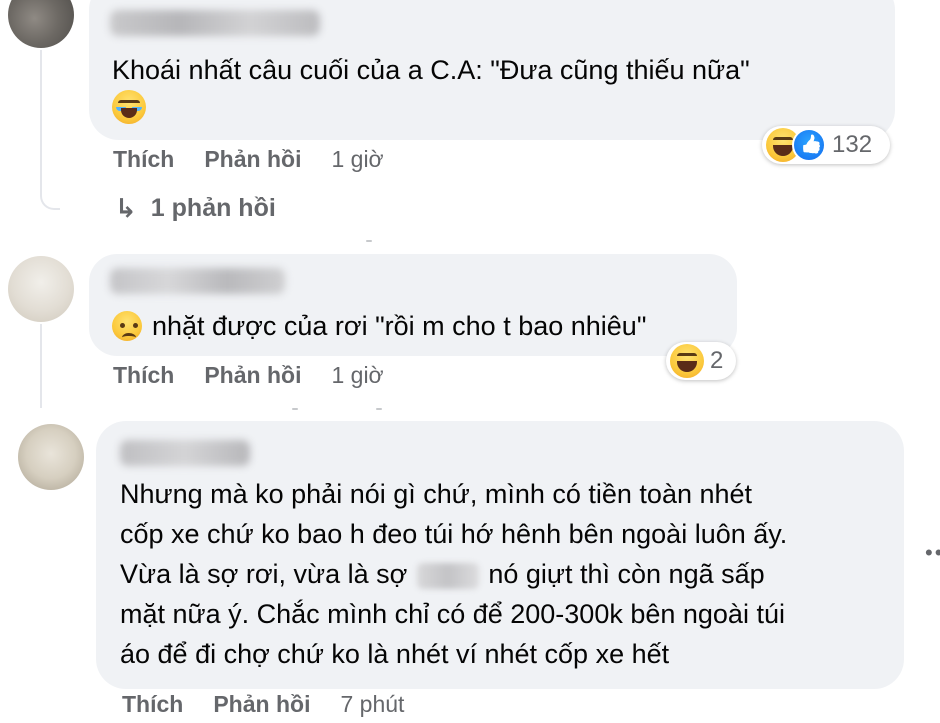  Describe the element at coordinates (717, 360) in the screenshot. I see `reaction-count: 2` at that location.